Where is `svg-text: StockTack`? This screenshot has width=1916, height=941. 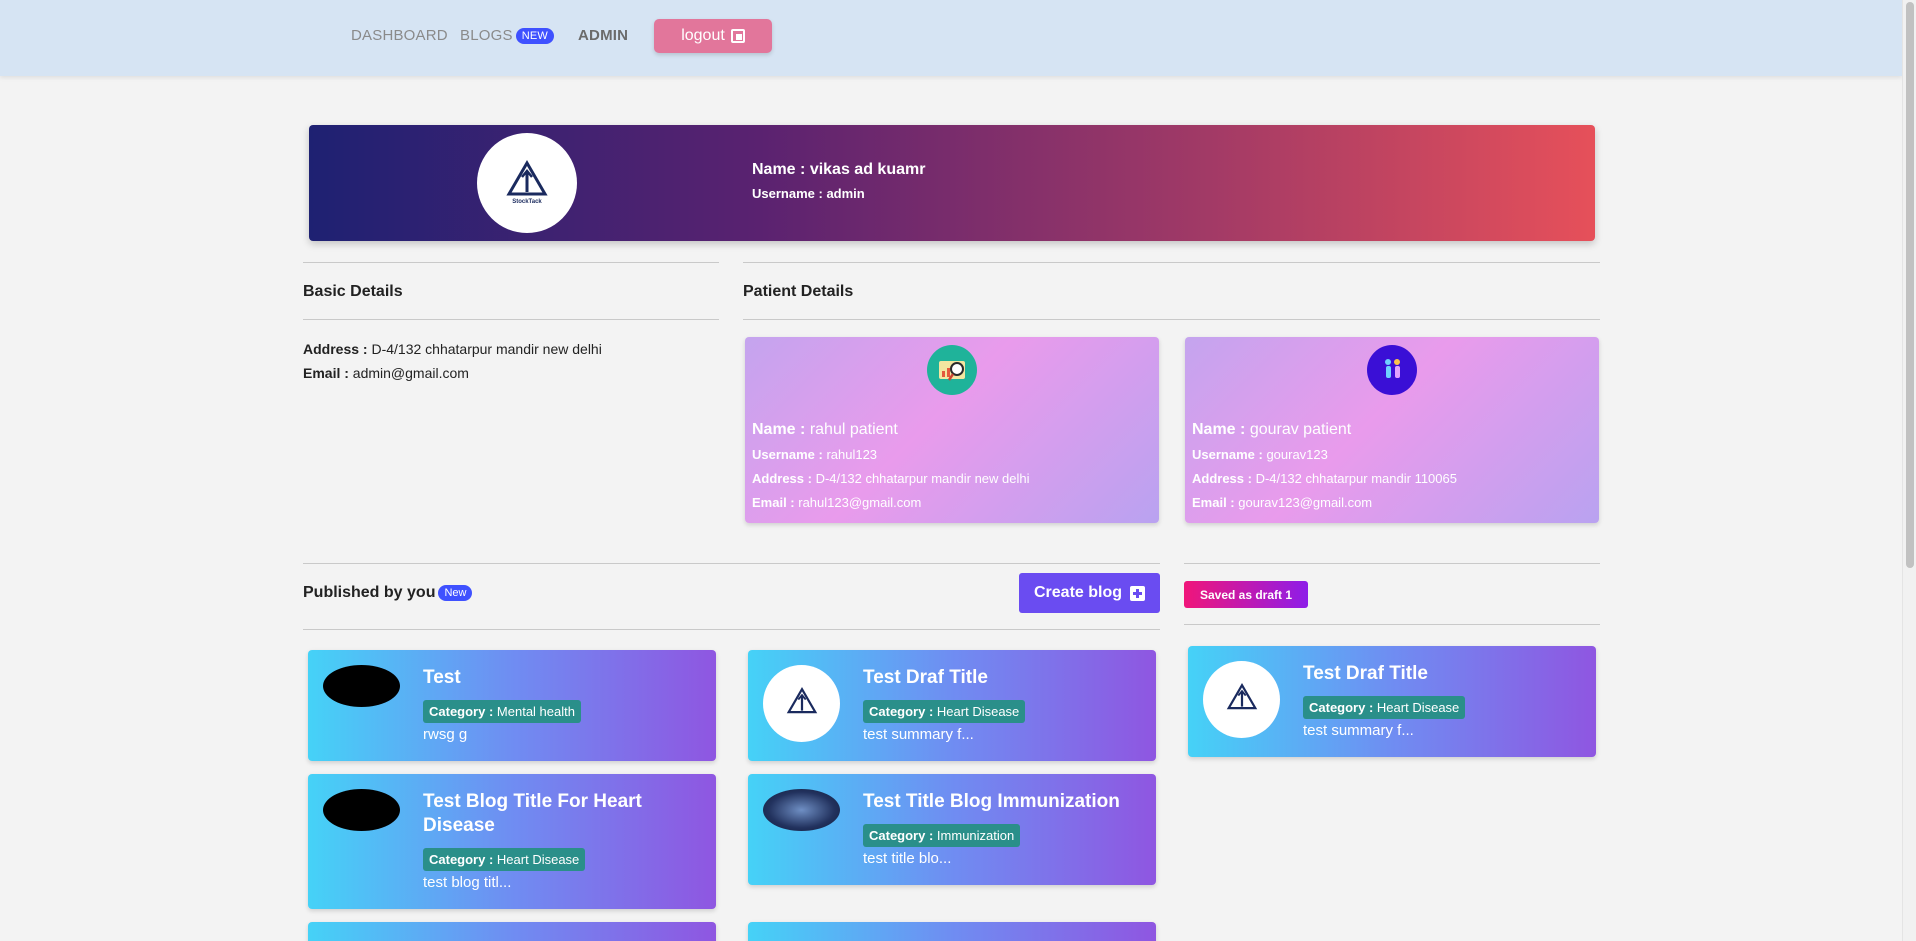 svg-text: StockTack is located at coordinates (527, 202).